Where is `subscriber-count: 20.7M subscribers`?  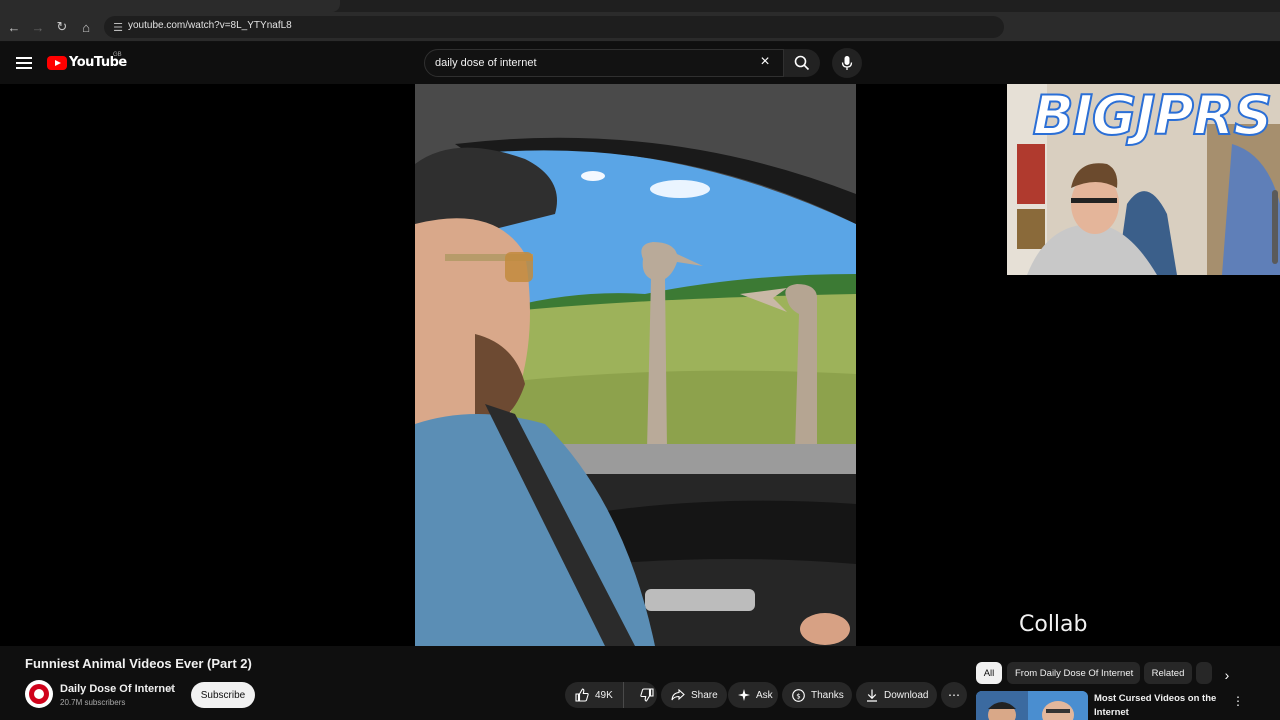 subscriber-count: 20.7M subscribers is located at coordinates (93, 702).